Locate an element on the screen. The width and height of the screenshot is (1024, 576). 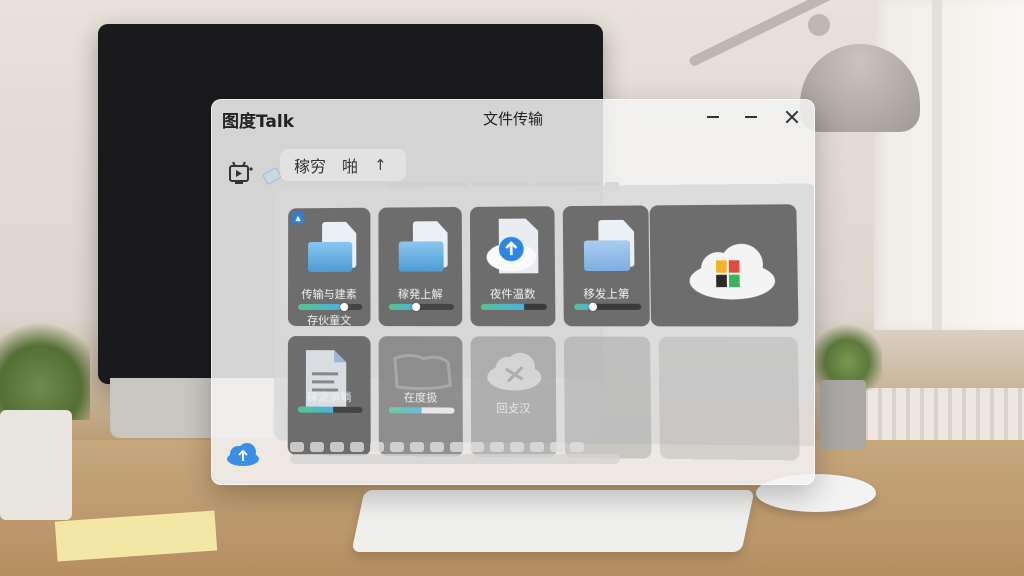
tile-label: 回攴汉 is located at coordinates (513, 408).